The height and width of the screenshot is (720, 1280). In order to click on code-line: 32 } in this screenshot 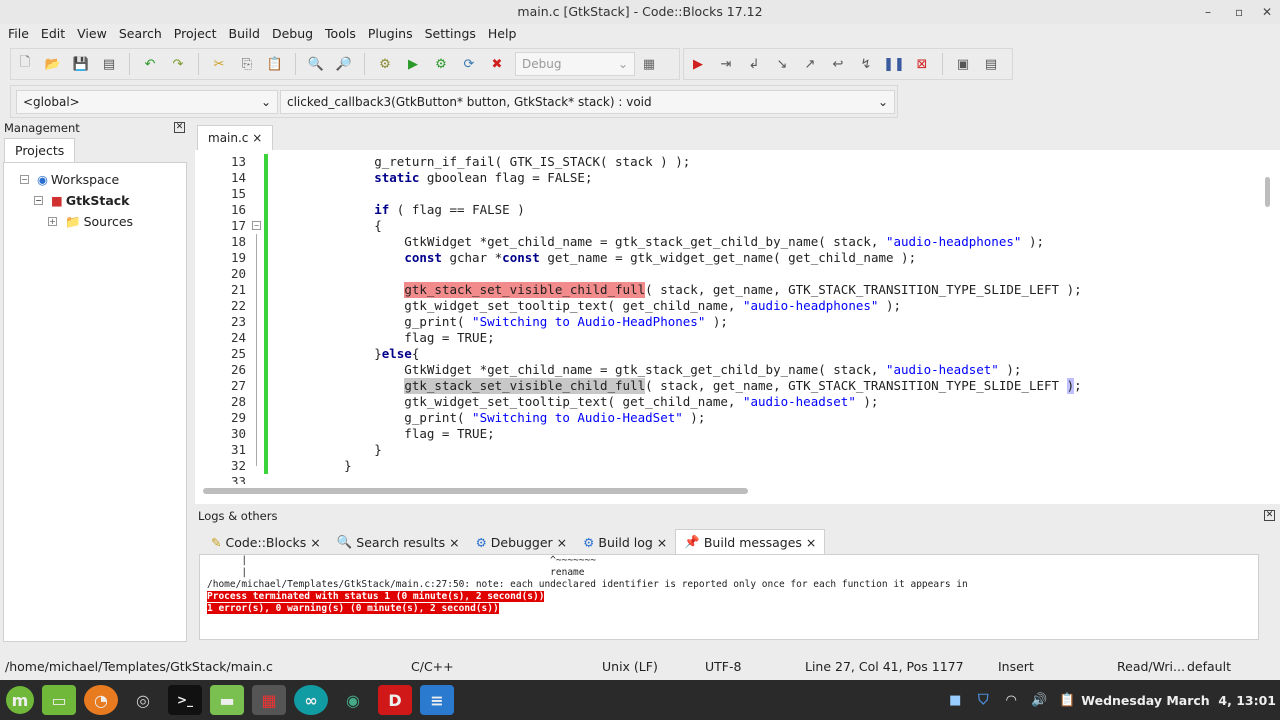, I will do `click(730, 466)`.